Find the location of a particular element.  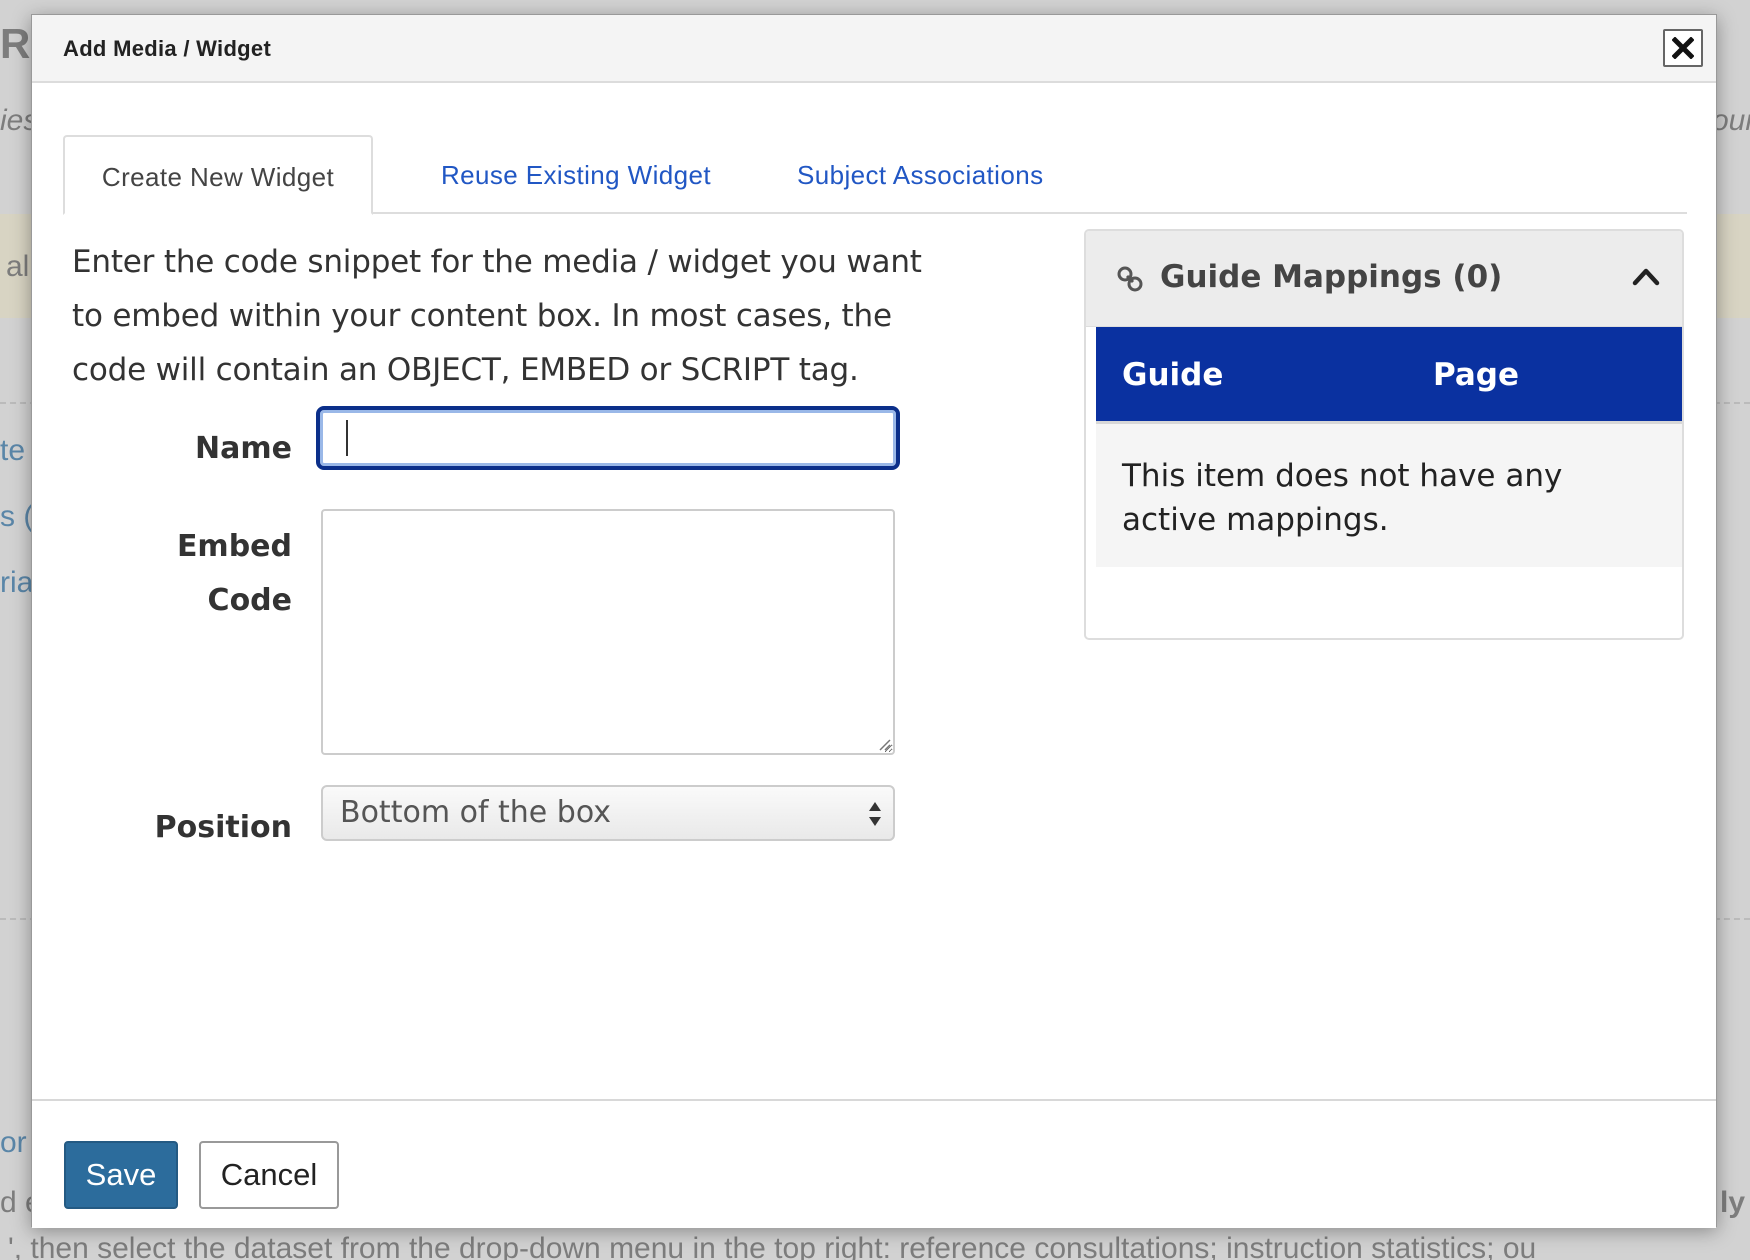

background-text-fragment: ly is located at coordinates (1733, 1202).